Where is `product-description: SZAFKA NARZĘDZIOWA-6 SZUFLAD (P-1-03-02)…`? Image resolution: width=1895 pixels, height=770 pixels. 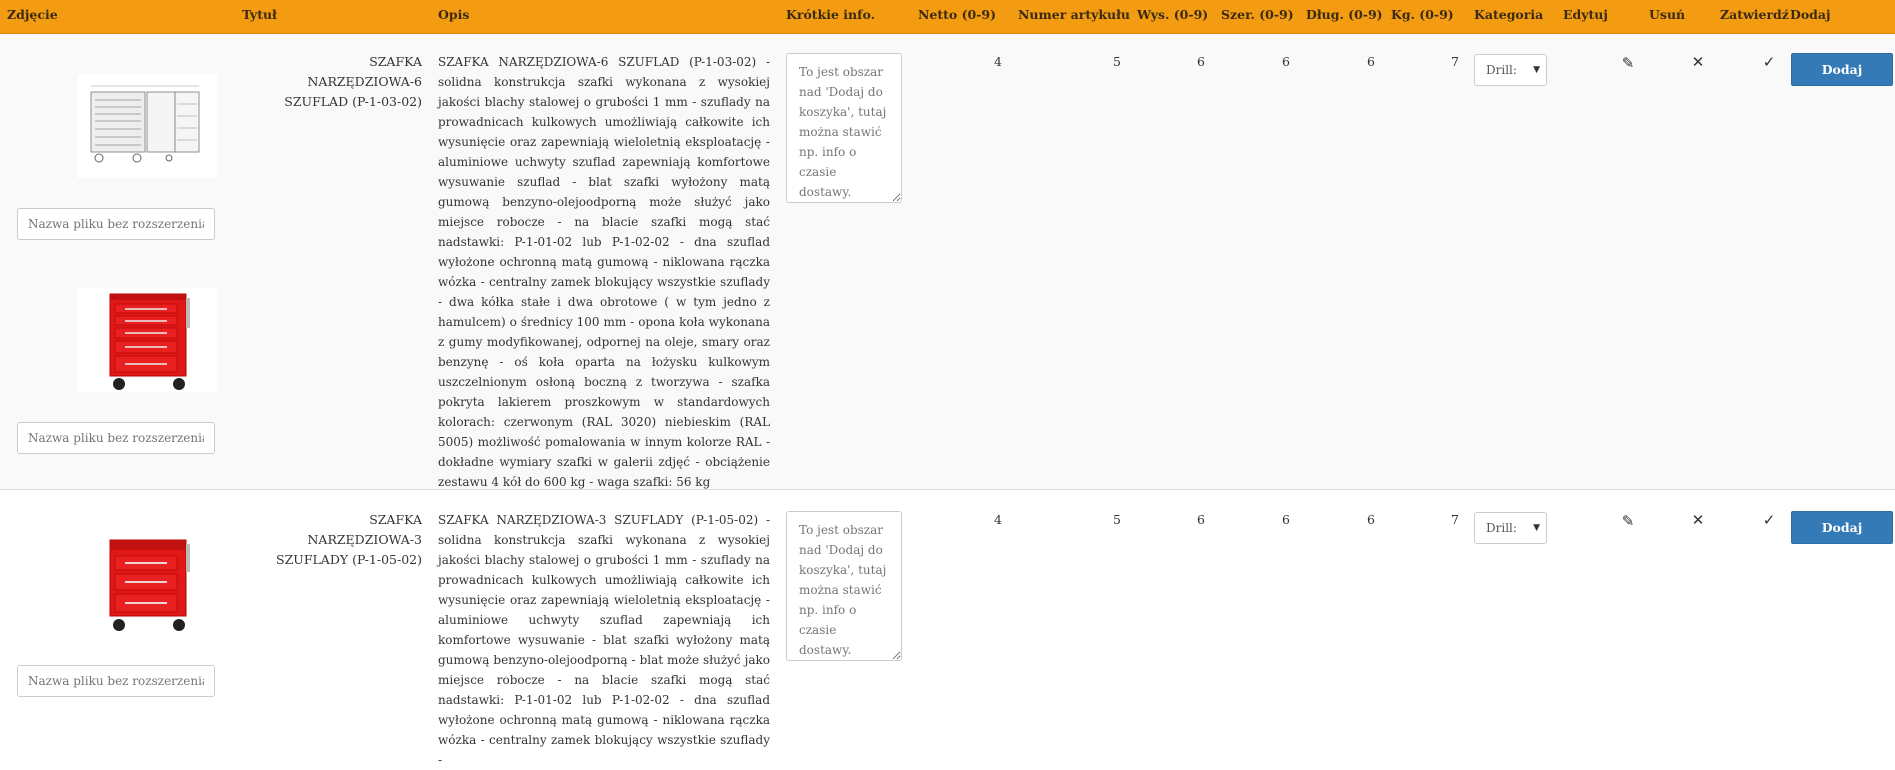 product-description: SZAFKA NARZĘDZIOWA-6 SZUFLAD (P-1-03-02)… is located at coordinates (604, 272).